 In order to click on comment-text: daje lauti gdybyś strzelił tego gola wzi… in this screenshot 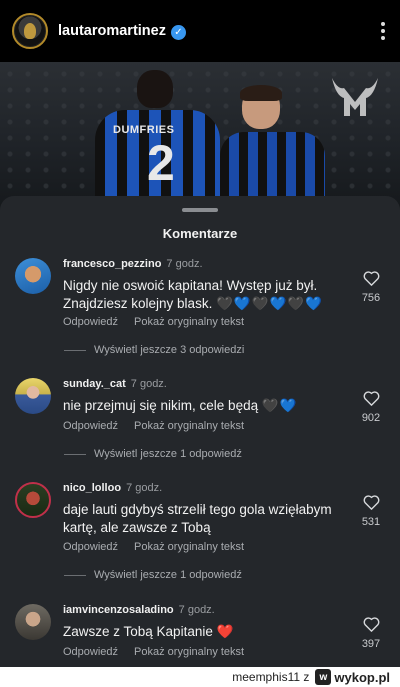, I will do `click(197, 518)`.